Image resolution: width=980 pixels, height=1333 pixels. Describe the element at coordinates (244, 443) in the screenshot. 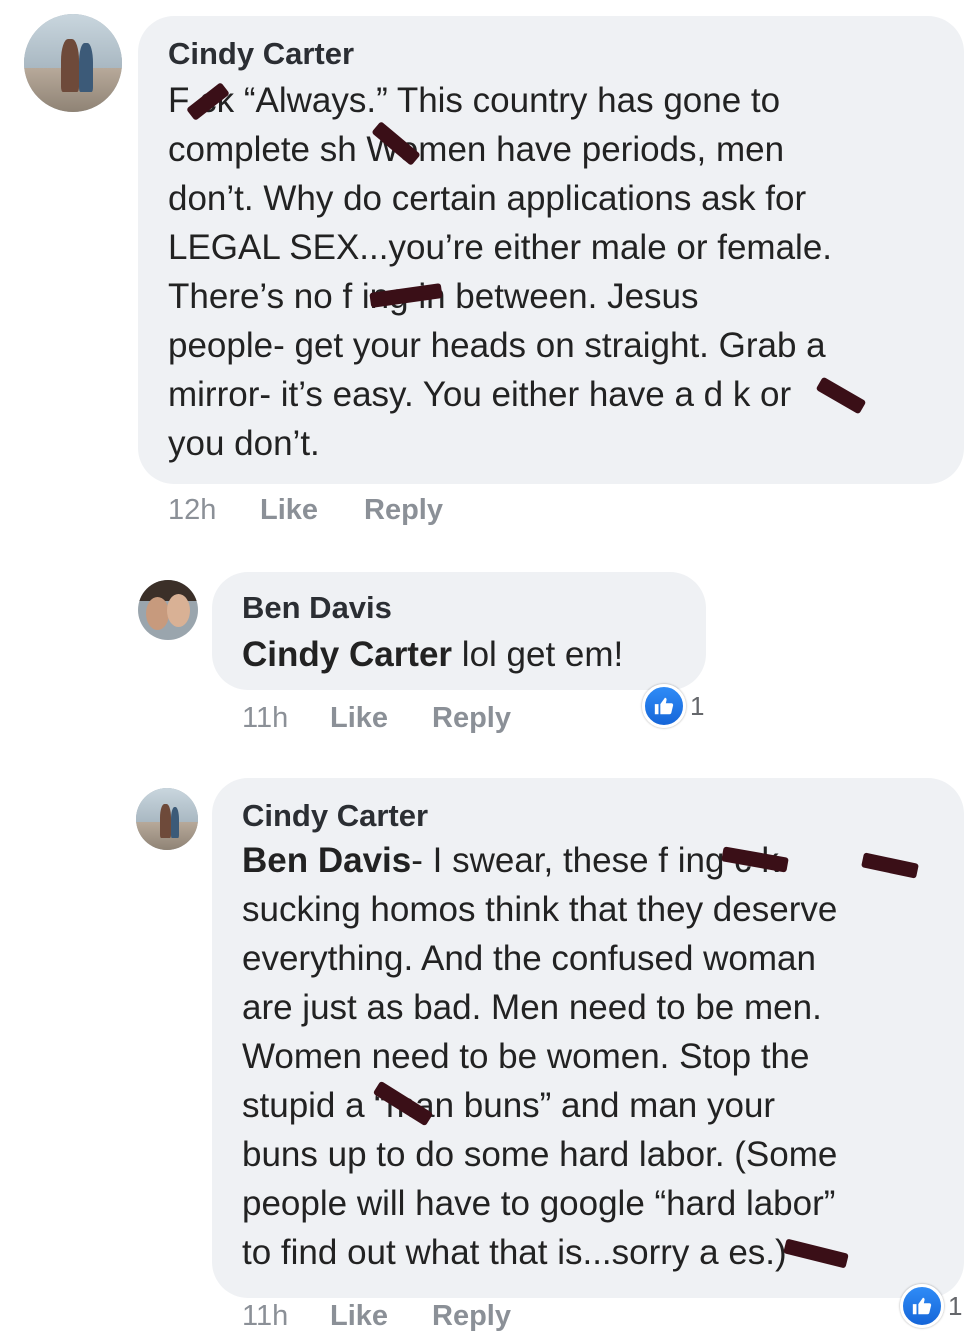

I see `comment-line: you don’t.` at that location.